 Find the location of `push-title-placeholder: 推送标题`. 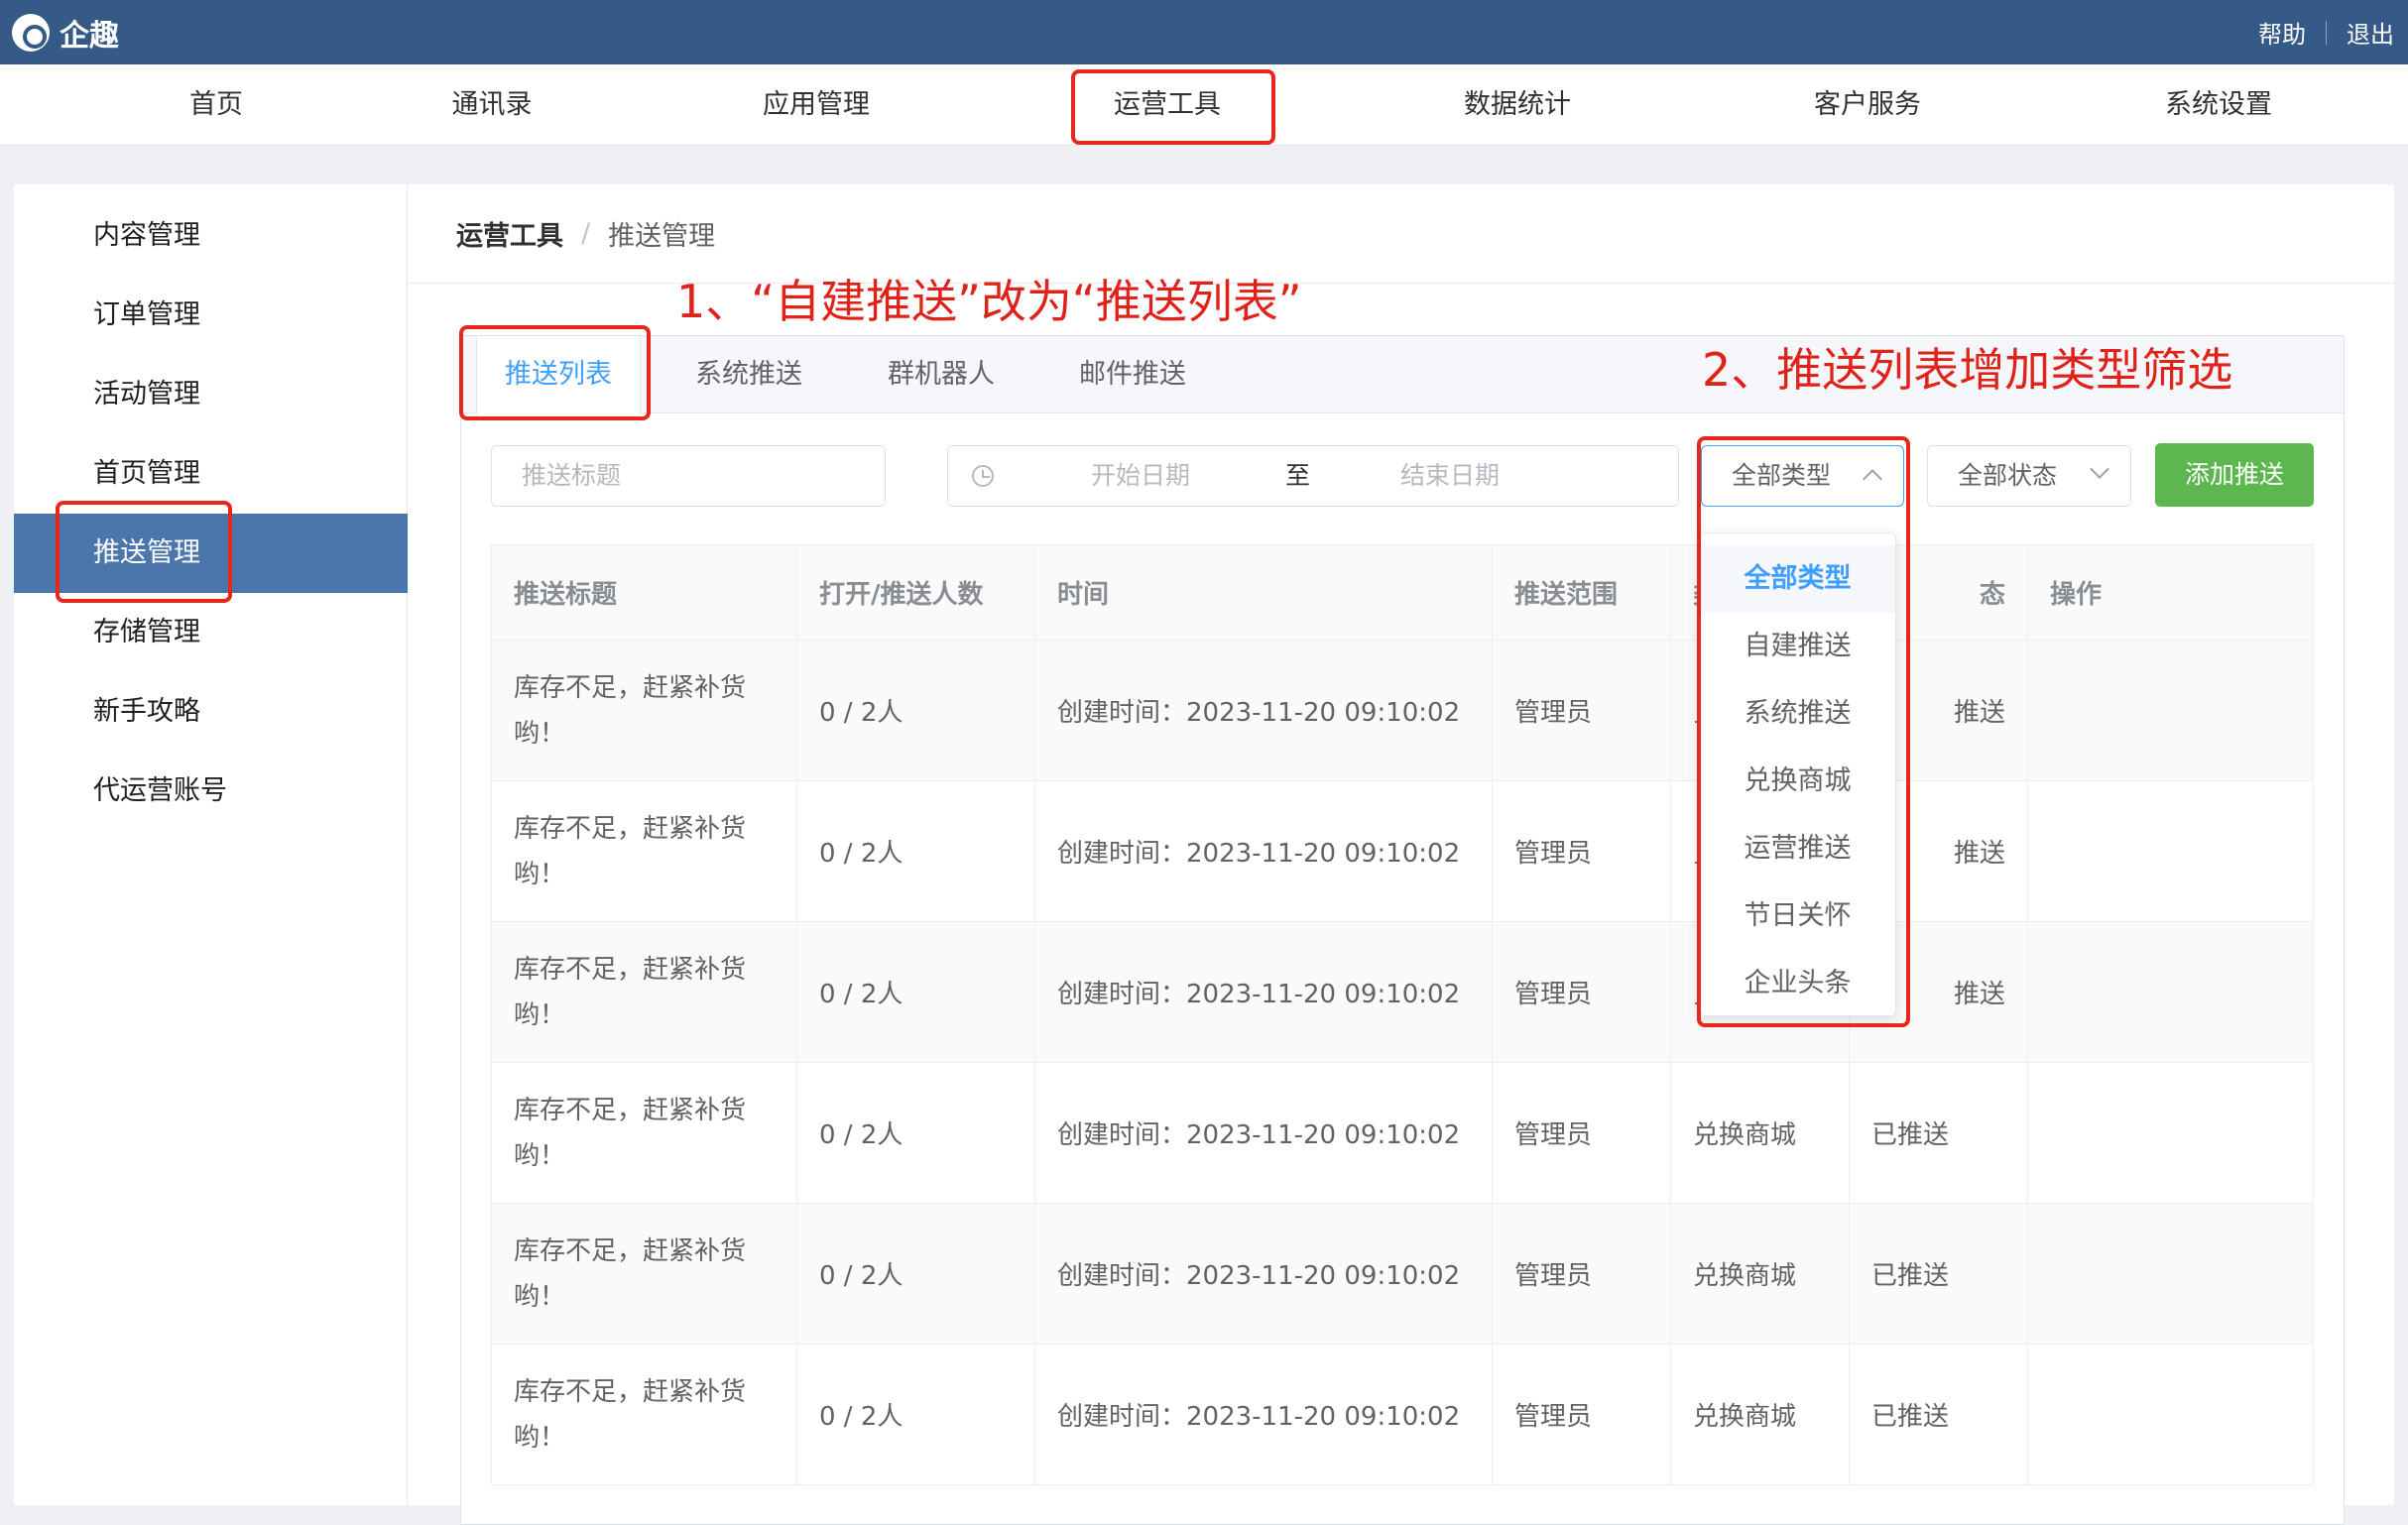

push-title-placeholder: 推送标题 is located at coordinates (572, 475).